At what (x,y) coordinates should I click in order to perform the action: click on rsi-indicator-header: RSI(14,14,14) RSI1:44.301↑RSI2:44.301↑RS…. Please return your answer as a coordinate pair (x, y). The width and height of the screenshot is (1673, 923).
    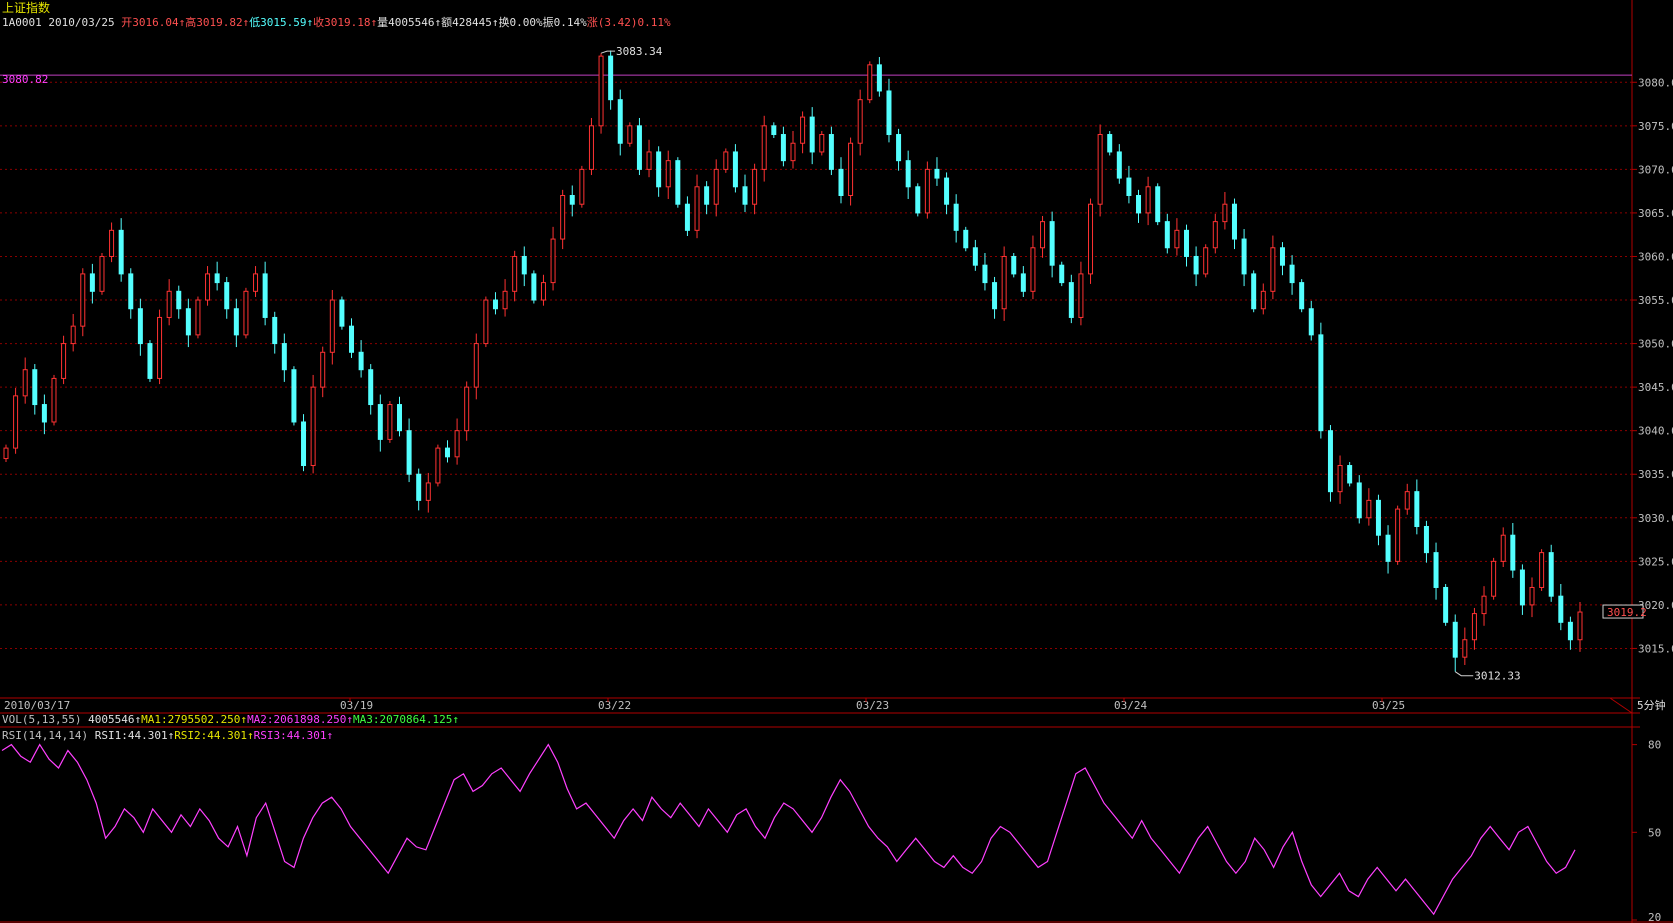
    Looking at the image, I should click on (167, 735).